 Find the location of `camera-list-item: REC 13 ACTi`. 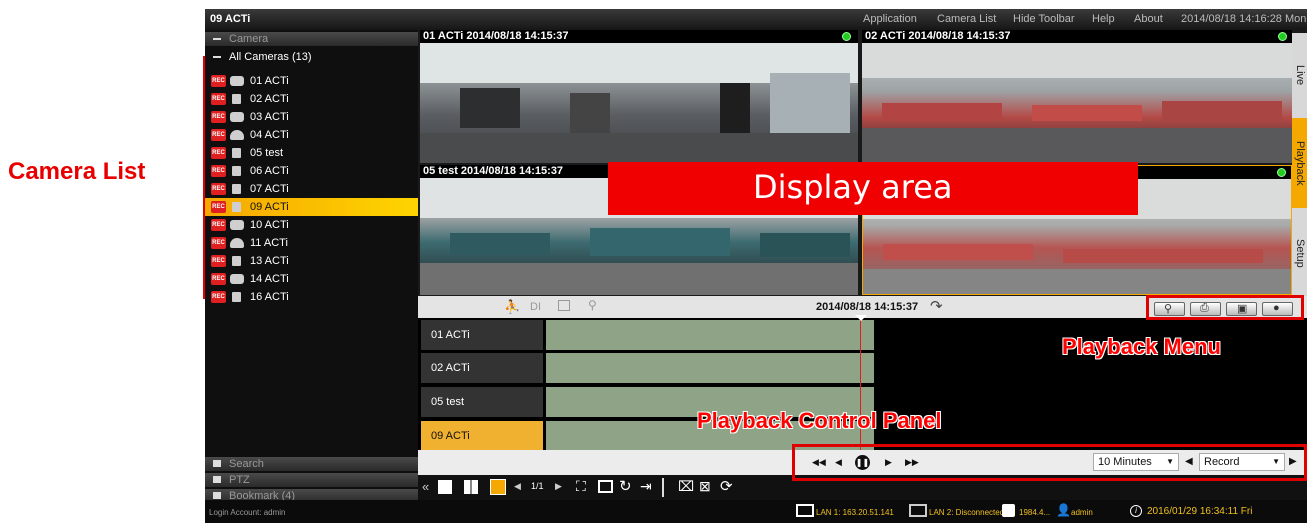

camera-list-item: REC 13 ACTi is located at coordinates (311, 261).